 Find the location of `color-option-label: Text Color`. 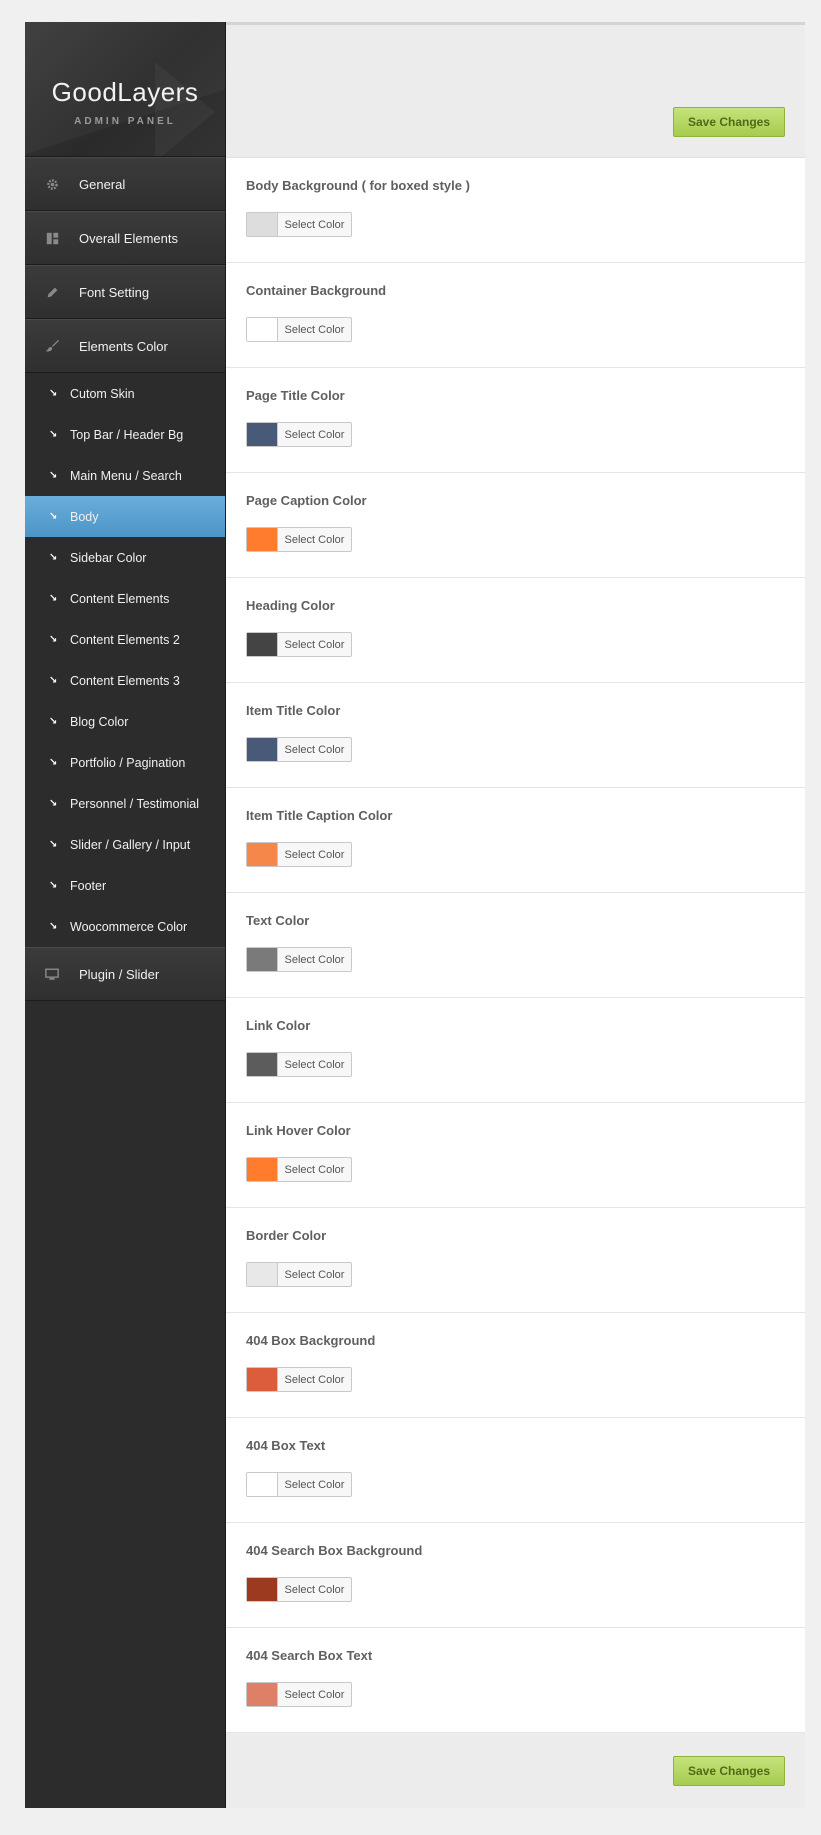

color-option-label: Text Color is located at coordinates (278, 920).